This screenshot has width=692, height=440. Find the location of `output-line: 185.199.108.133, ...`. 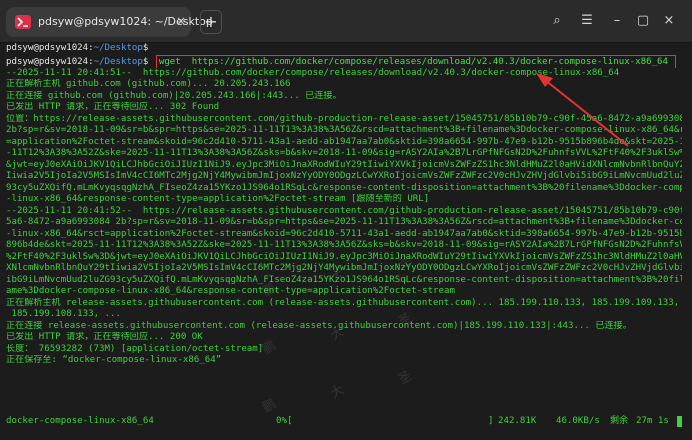

output-line: 185.199.108.133, ... is located at coordinates (63, 314).